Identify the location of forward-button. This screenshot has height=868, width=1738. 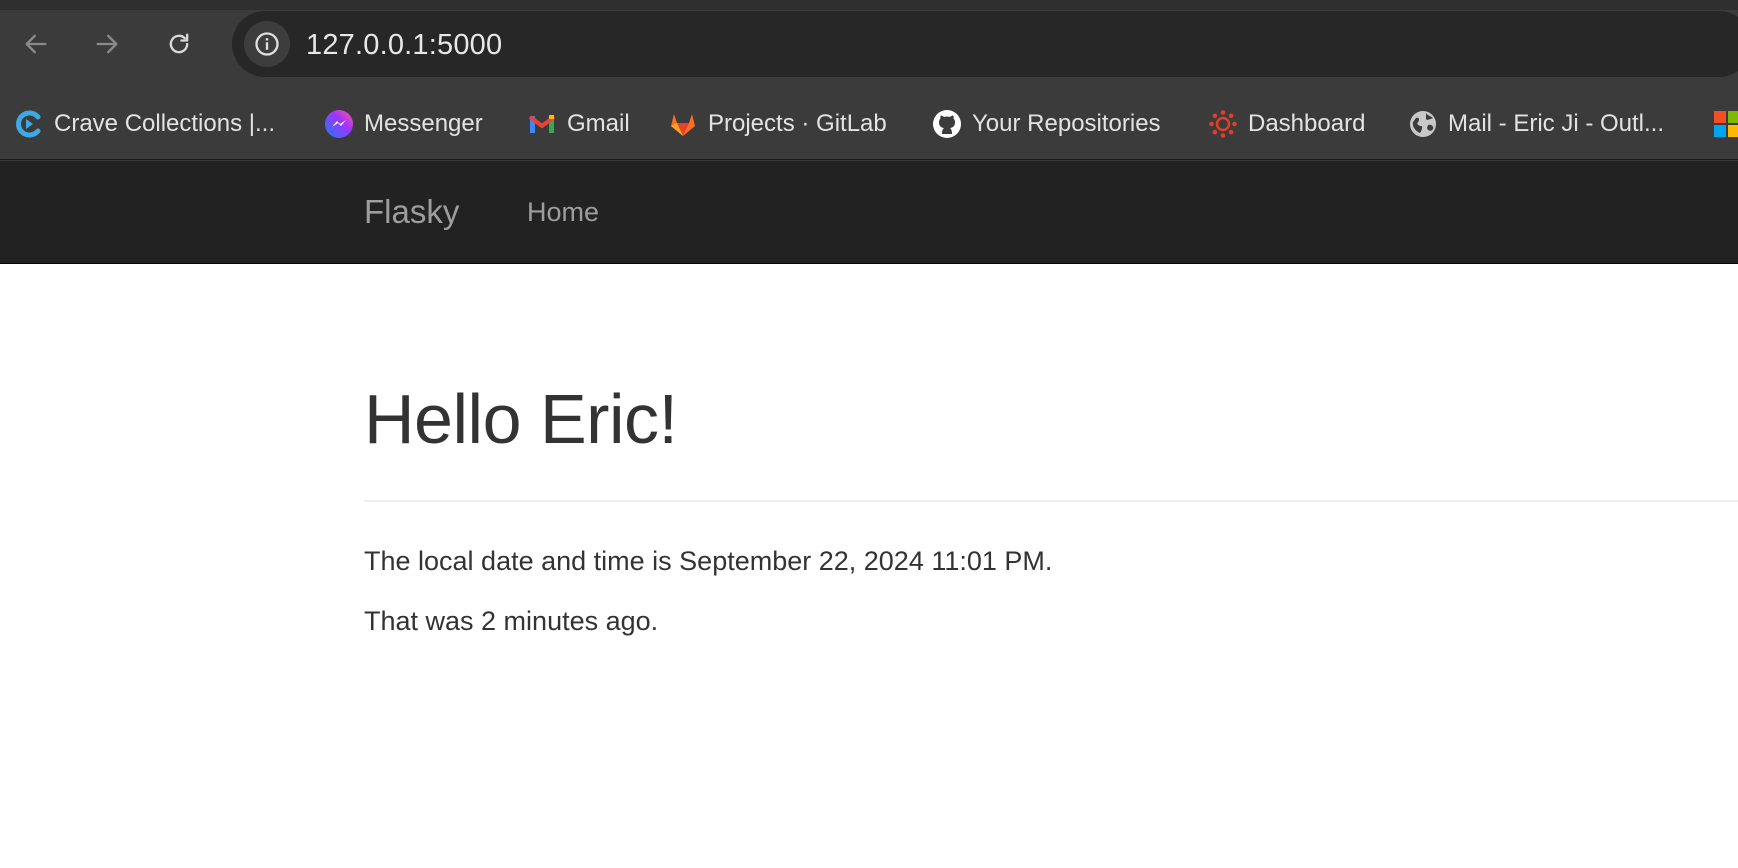
(107, 44).